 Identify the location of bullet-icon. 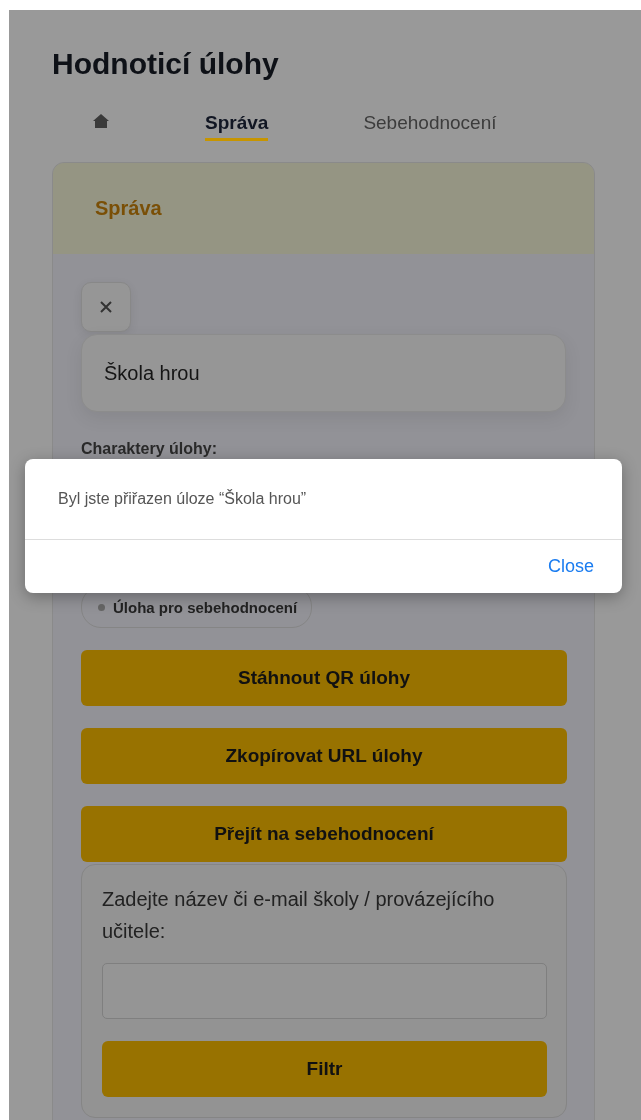
(101, 607).